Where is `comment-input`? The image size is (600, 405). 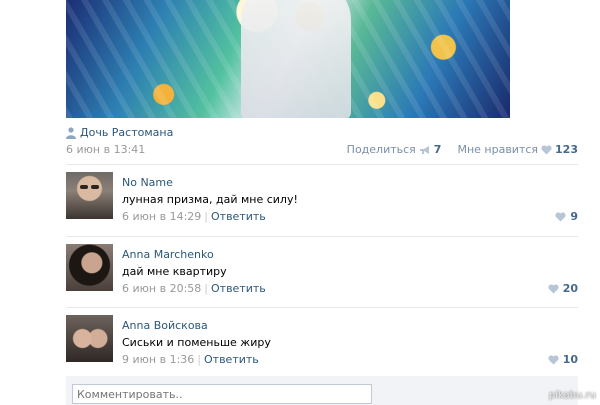
comment-input is located at coordinates (222, 394).